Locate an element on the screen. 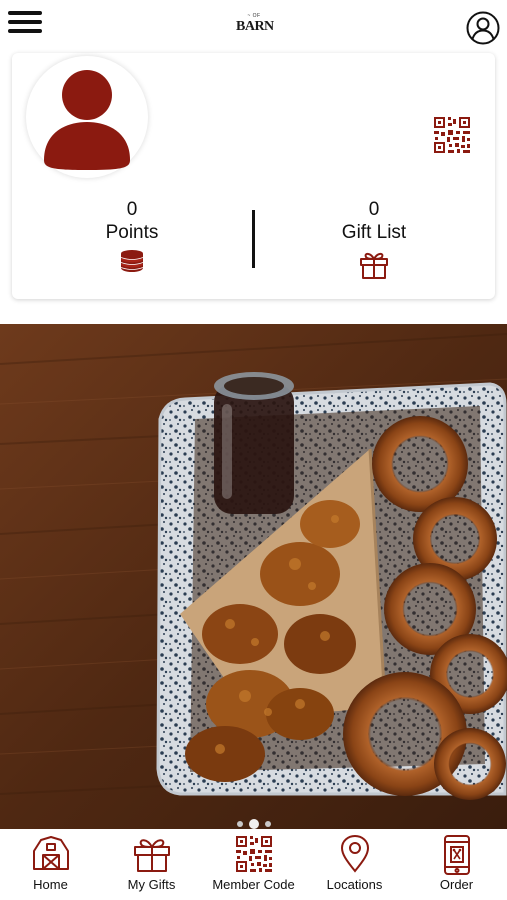 The image size is (507, 900). top-bar: ~ OF BARN is located at coordinates (253, 25).